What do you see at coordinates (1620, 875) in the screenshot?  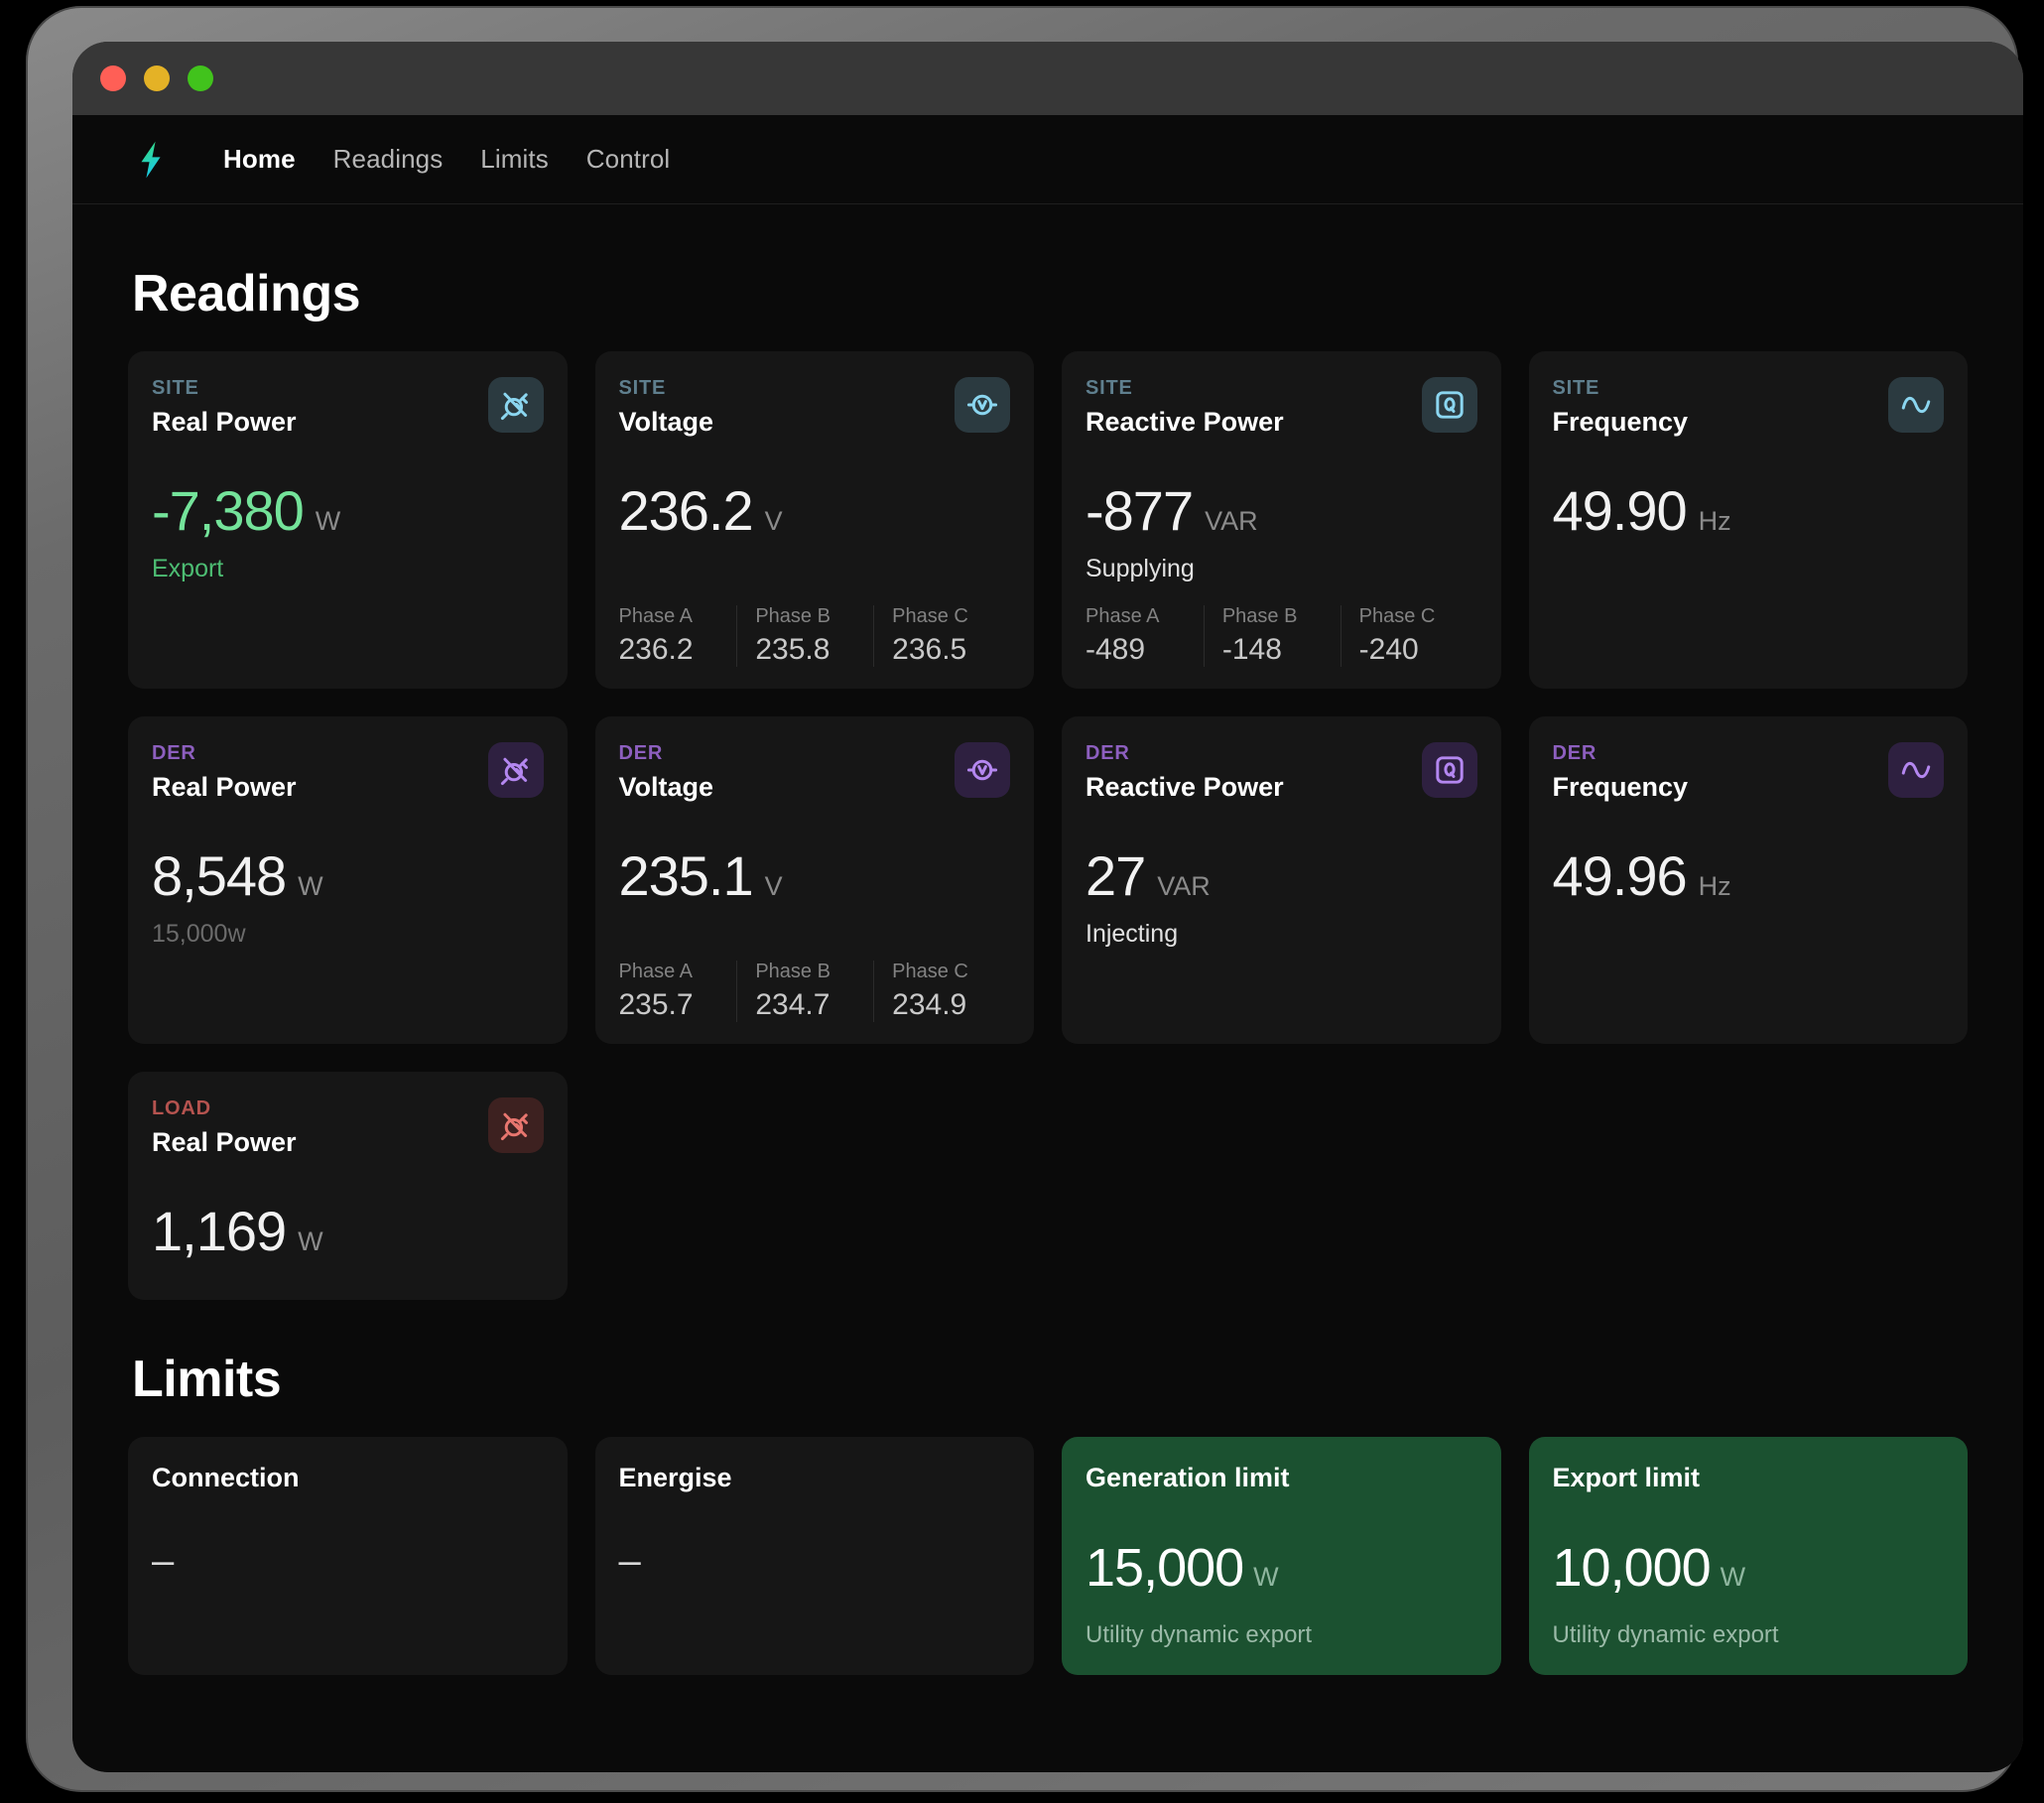 I see `card-value: 49.96` at bounding box center [1620, 875].